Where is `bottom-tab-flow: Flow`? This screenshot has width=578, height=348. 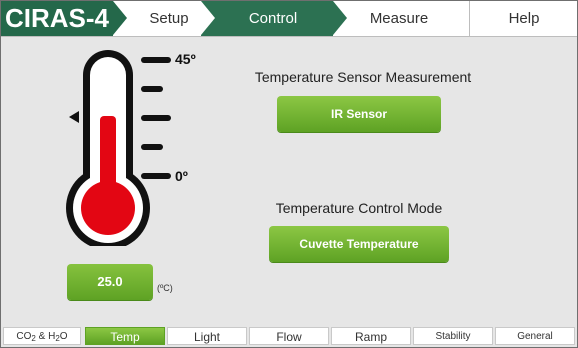
bottom-tab-flow: Flow is located at coordinates (289, 336).